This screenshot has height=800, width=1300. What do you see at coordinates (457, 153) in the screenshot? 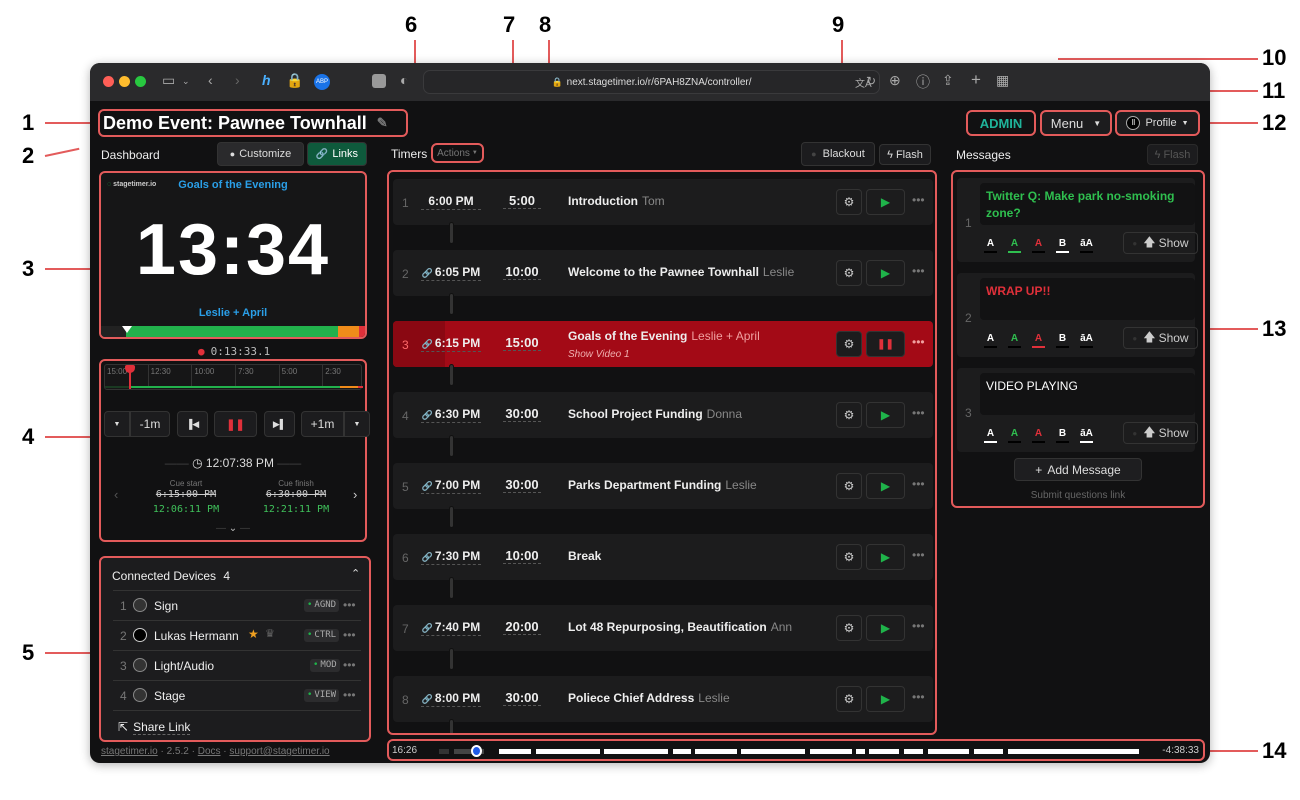
I see `actions-dropdown: Actions ▼` at bounding box center [457, 153].